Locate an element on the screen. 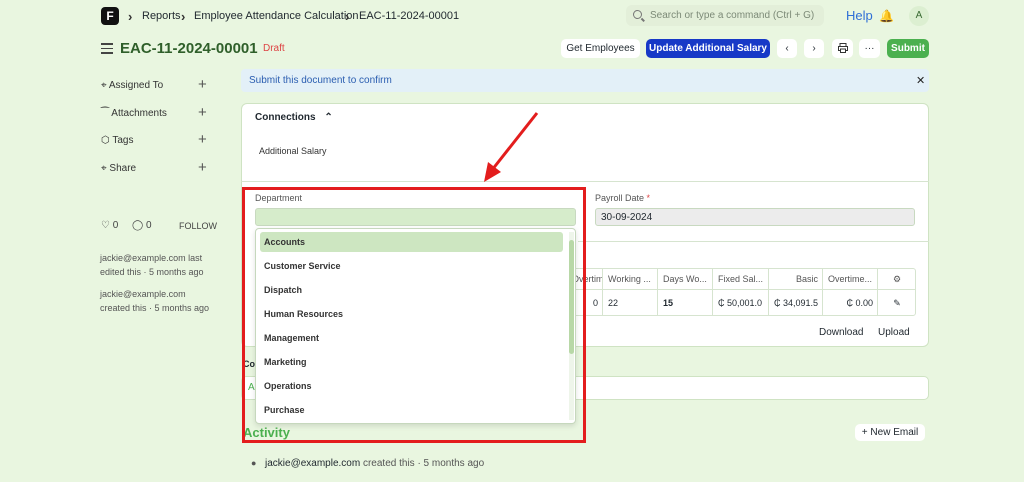 This screenshot has width=1024, height=482. update-additional-salary-button: Update Additional Salary is located at coordinates (708, 48).